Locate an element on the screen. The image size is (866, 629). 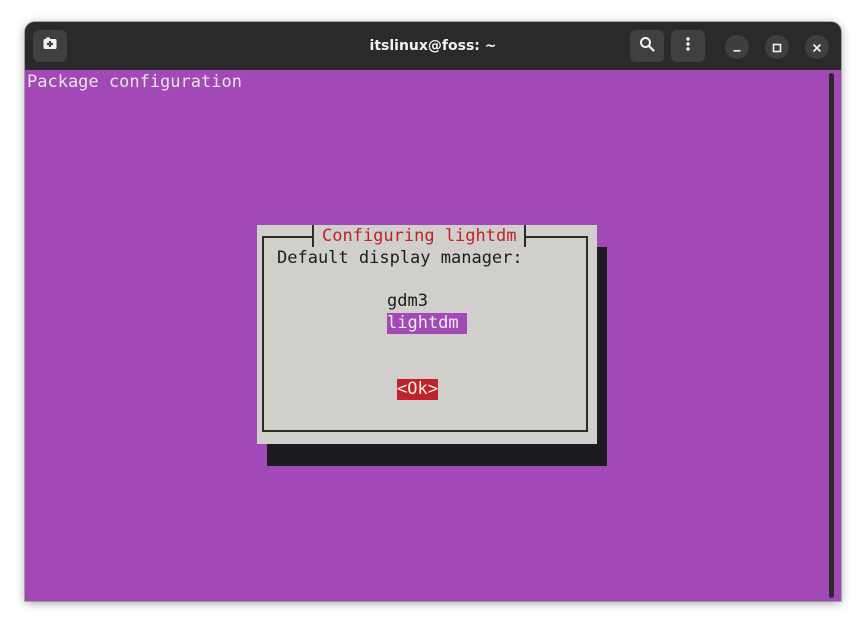
new-tab-button is located at coordinates (50, 46).